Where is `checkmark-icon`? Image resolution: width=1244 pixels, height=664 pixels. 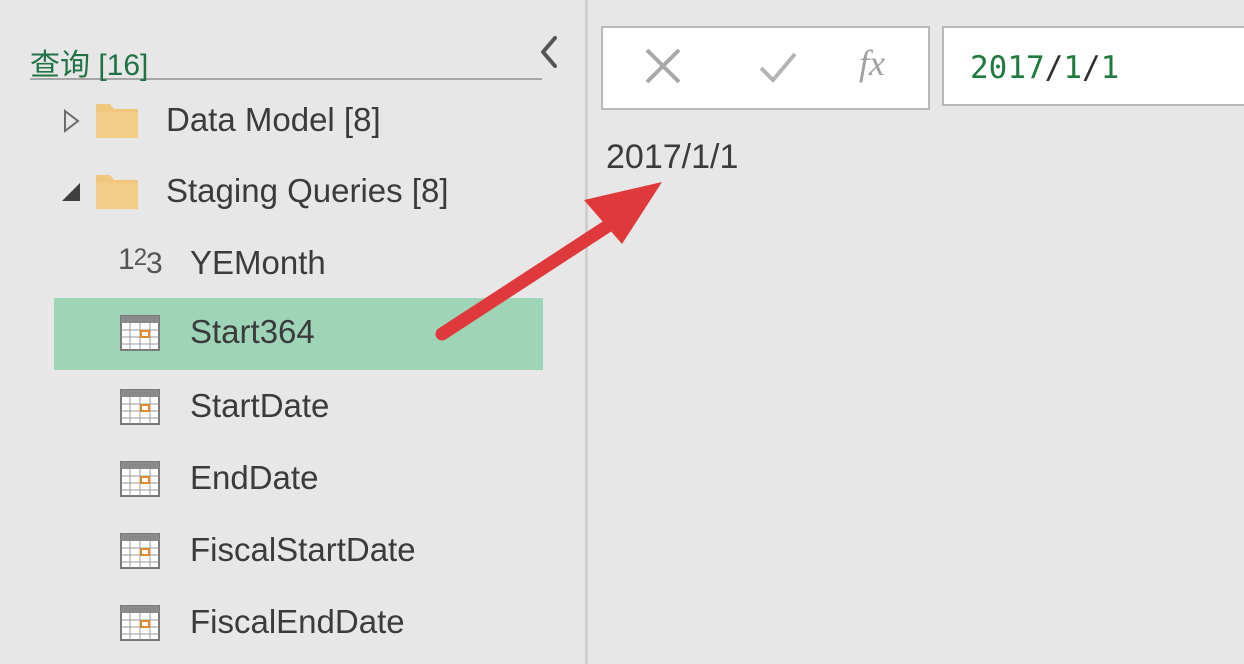 checkmark-icon is located at coordinates (778, 67).